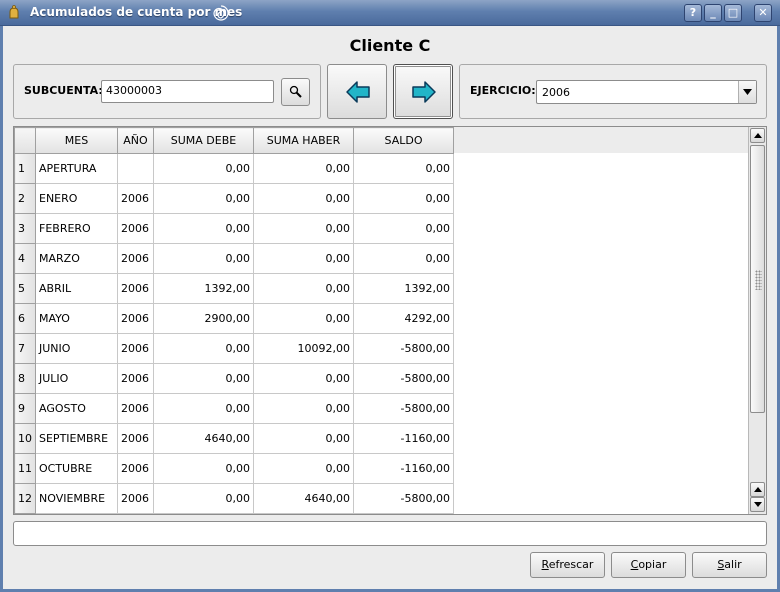 The width and height of the screenshot is (780, 592). I want to click on row-header: 2, so click(25, 198).